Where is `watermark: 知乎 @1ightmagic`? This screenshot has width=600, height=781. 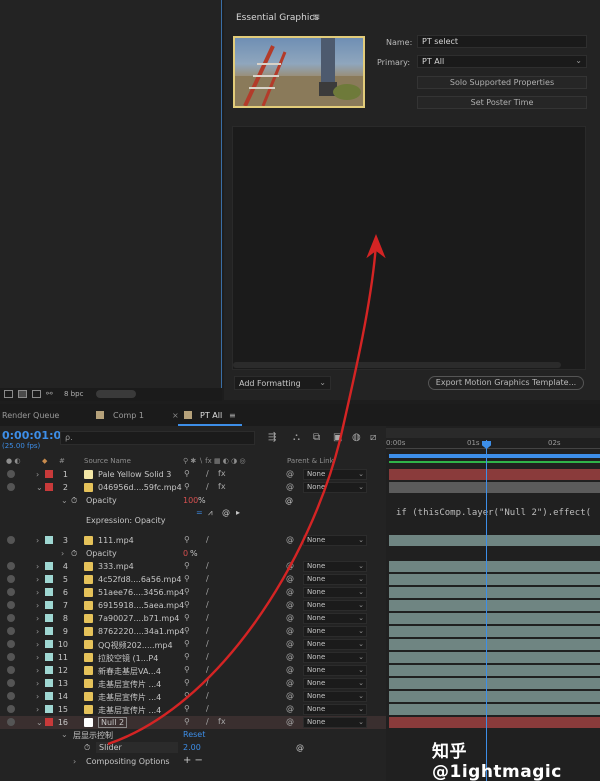
watermark: 知乎 @1ightmagic is located at coordinates (497, 761).